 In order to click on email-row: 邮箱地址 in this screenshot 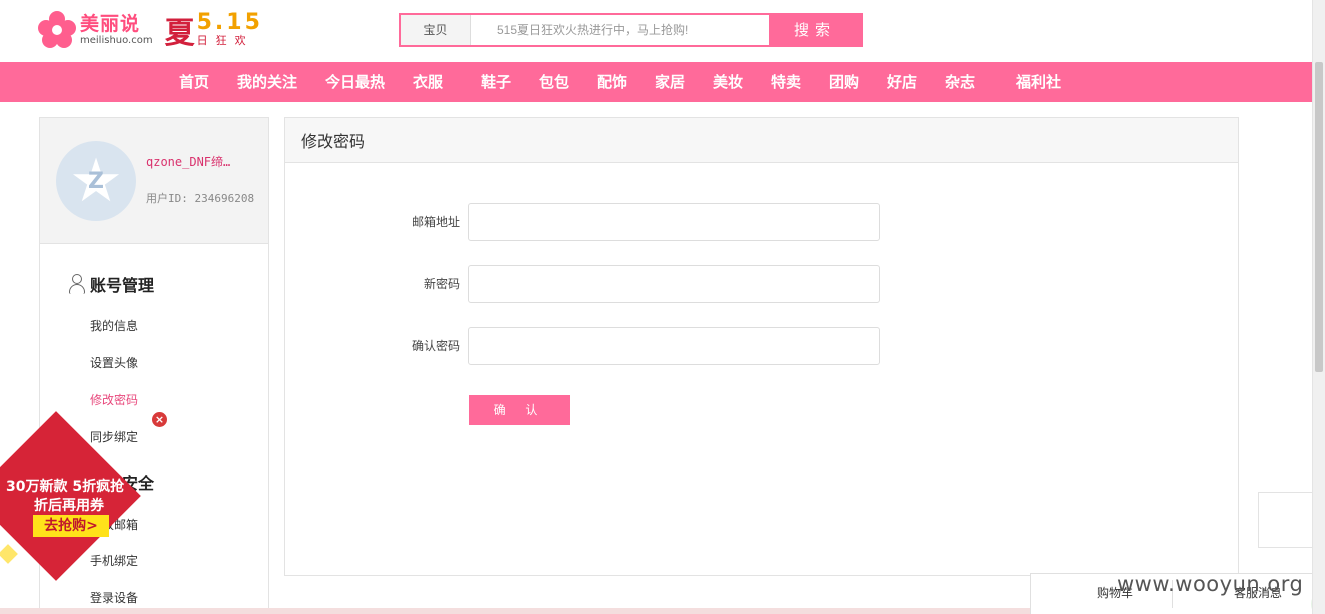, I will do `click(762, 222)`.